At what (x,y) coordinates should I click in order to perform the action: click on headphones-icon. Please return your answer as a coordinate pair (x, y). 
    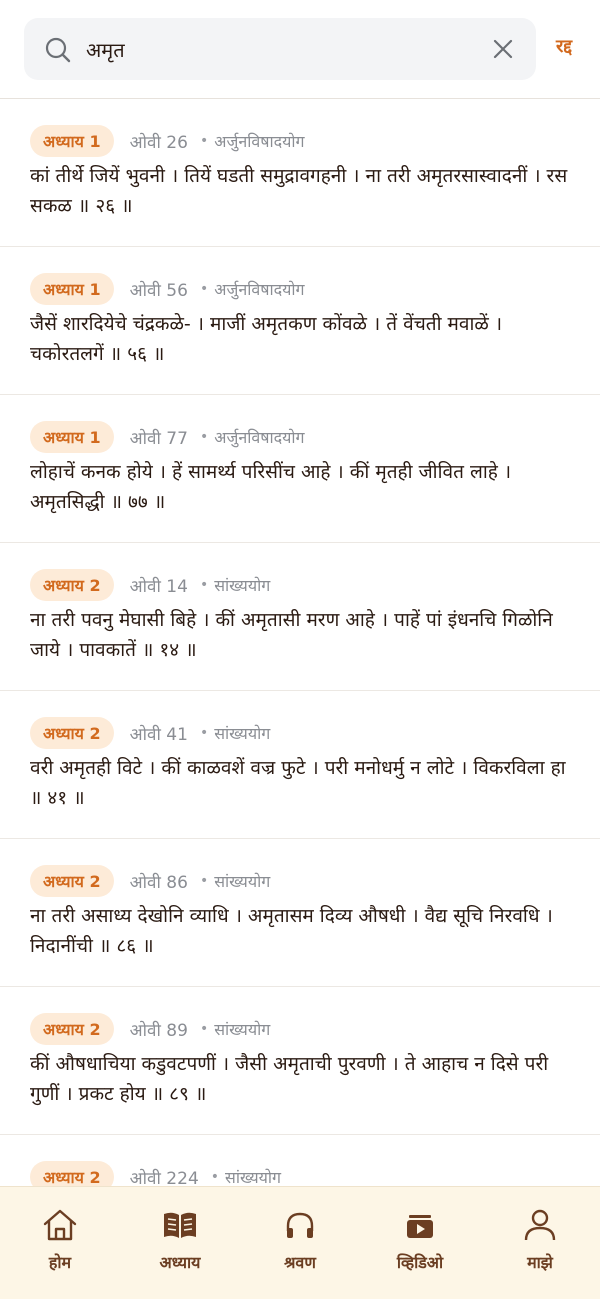
    Looking at the image, I should click on (300, 1225).